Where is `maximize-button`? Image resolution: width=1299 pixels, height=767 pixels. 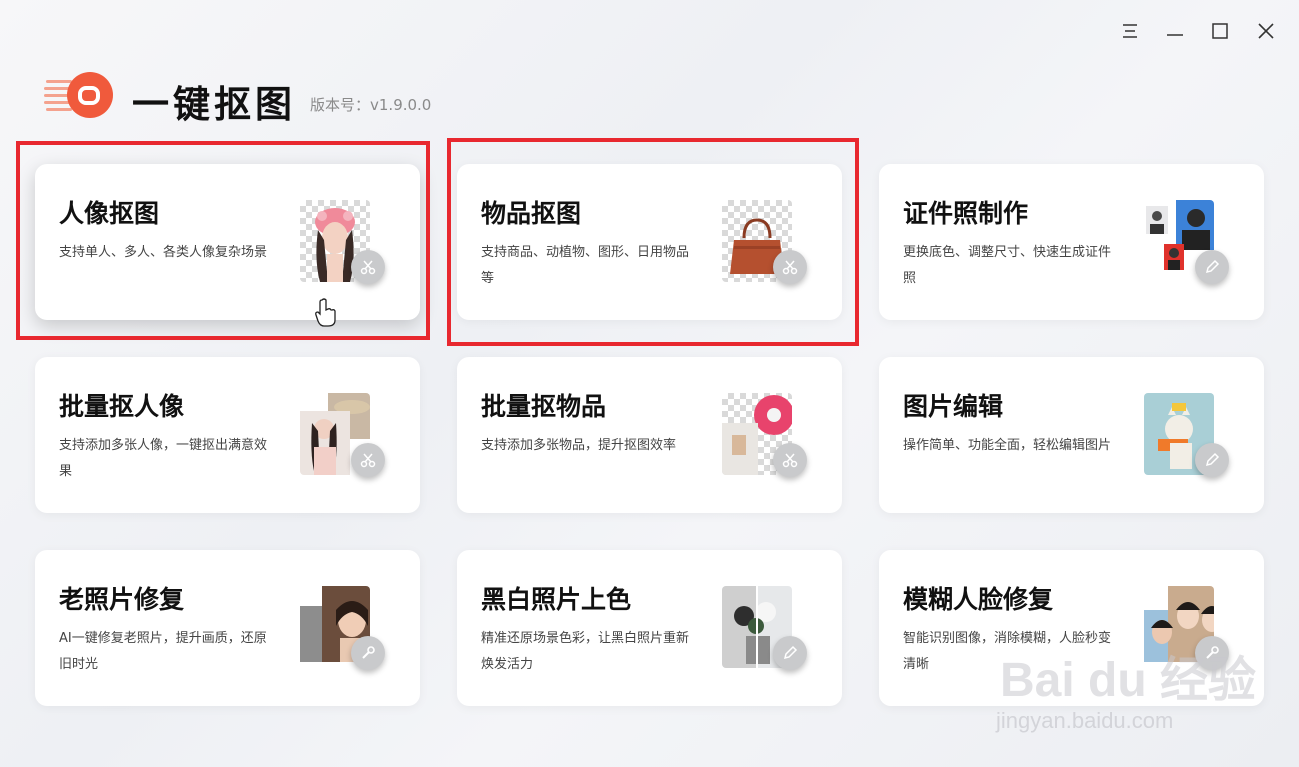 maximize-button is located at coordinates (1220, 31).